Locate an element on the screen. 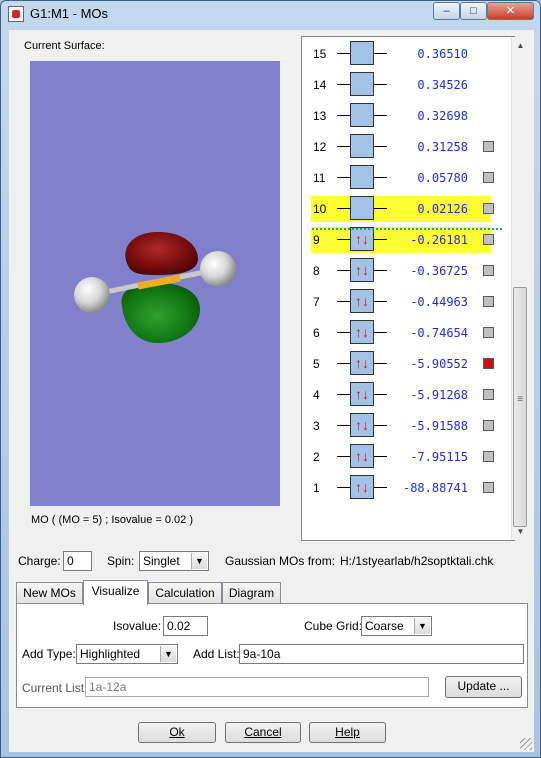 The image size is (541, 758). mo-number: 9 is located at coordinates (316, 240).